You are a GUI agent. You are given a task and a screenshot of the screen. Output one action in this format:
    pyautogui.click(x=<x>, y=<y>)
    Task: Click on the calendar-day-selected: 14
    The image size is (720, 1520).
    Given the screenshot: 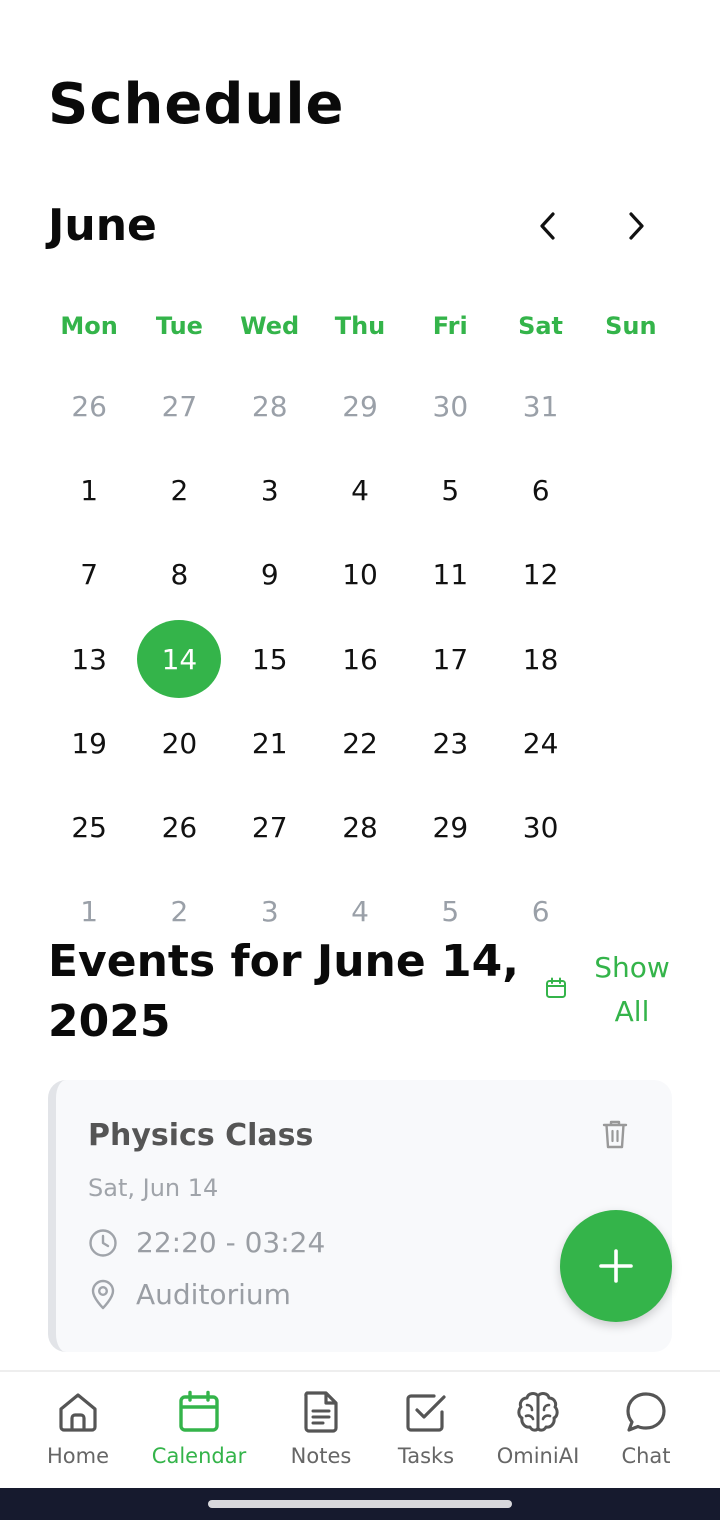 What is the action you would take?
    pyautogui.click(x=179, y=659)
    